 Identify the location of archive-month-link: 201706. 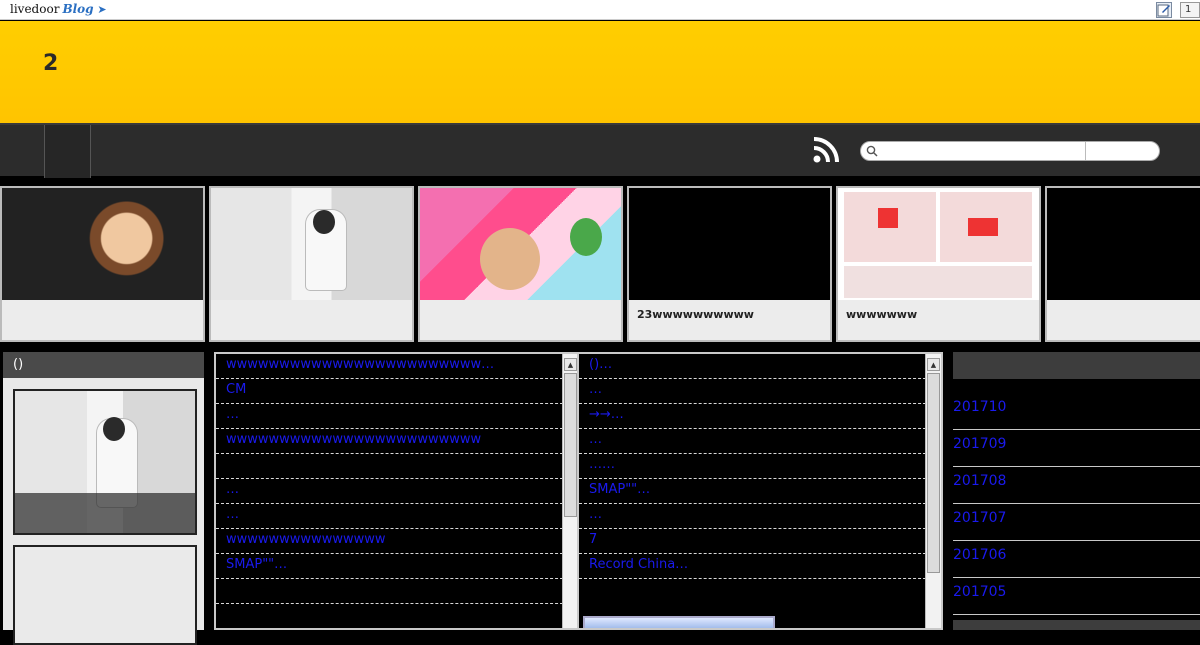
(1076, 559).